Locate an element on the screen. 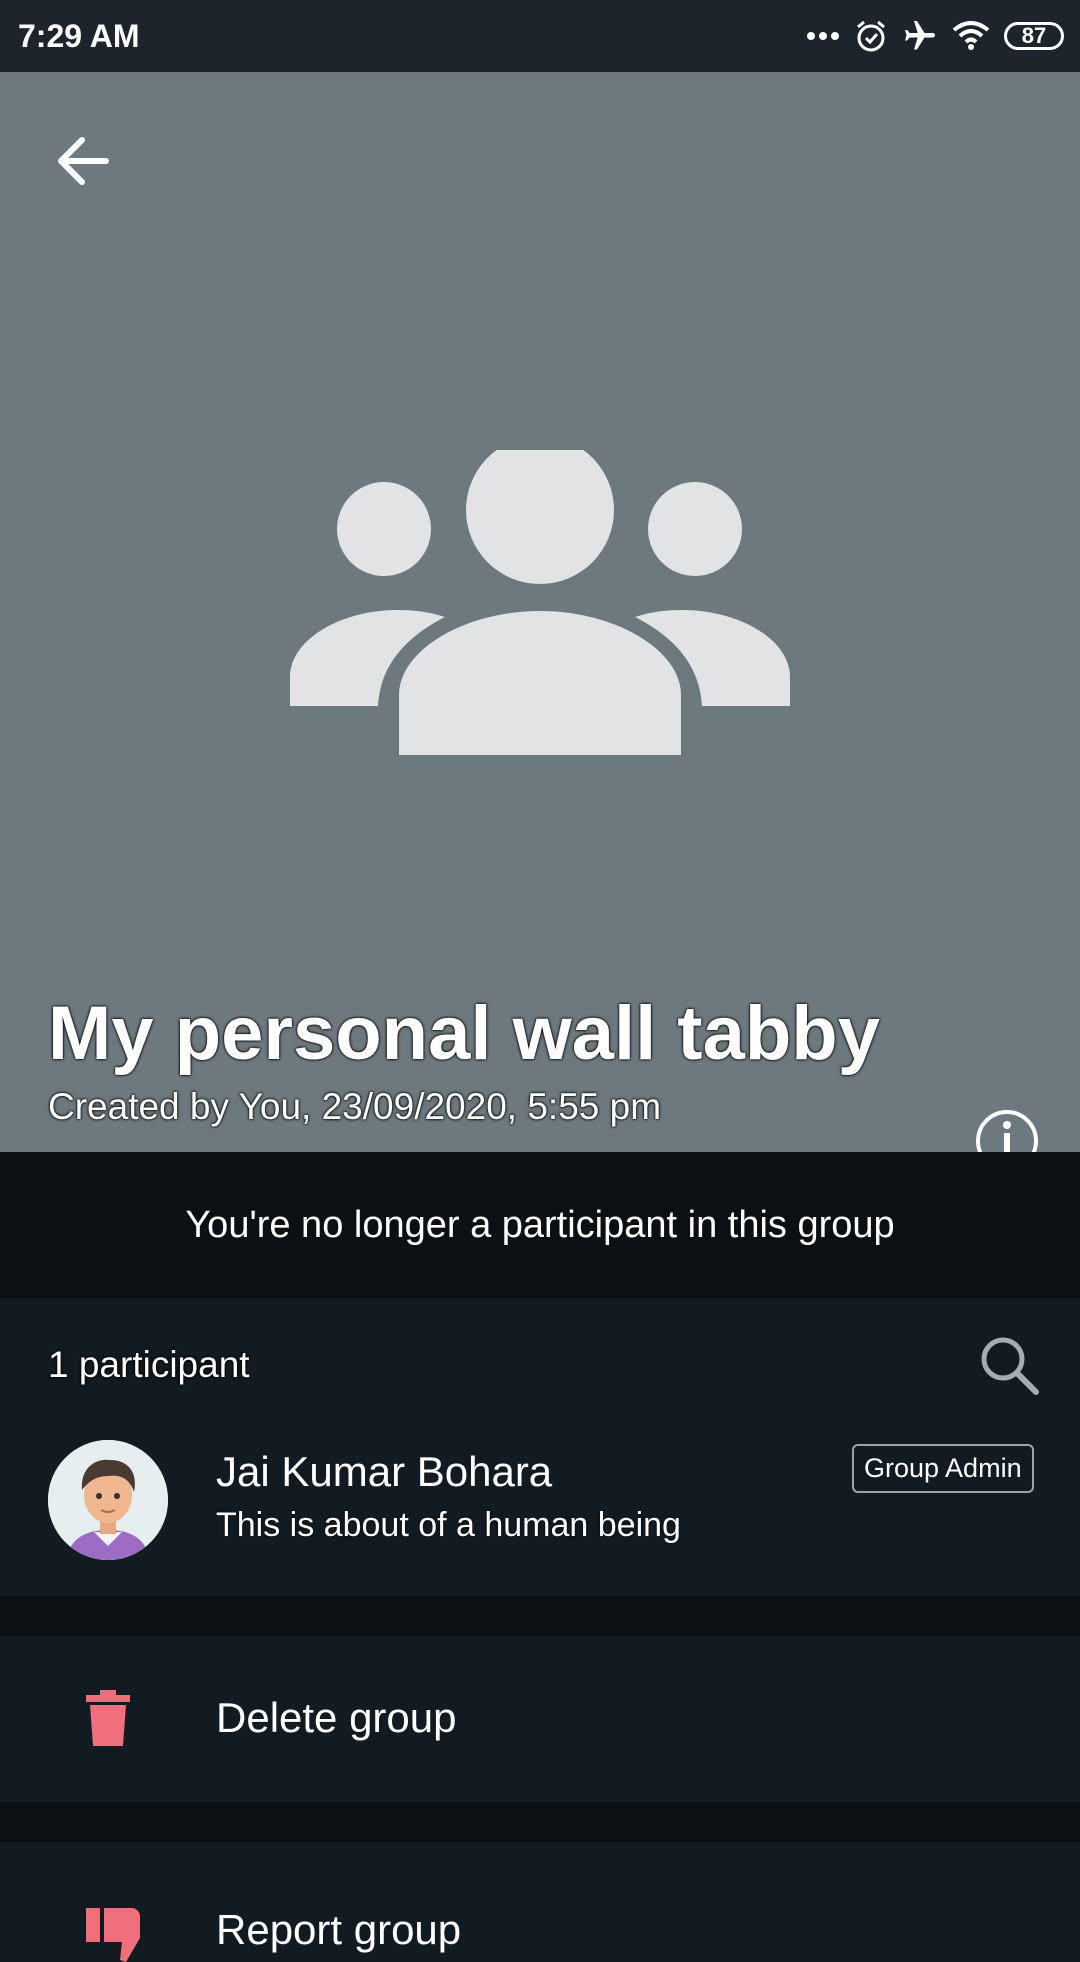 Image resolution: width=1080 pixels, height=1962 pixels. group-created-info: Created by You, 23/09/2020, 5:55 pm is located at coordinates (355, 1106).